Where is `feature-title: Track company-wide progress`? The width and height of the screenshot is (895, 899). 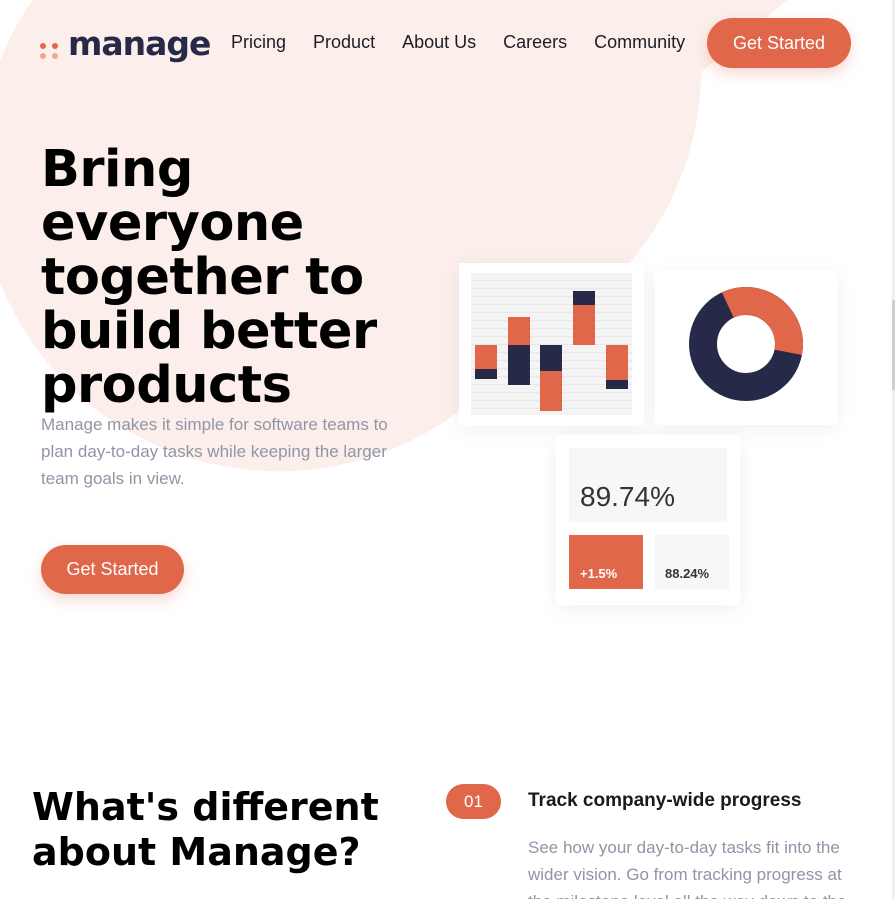 feature-title: Track company-wide progress is located at coordinates (665, 800).